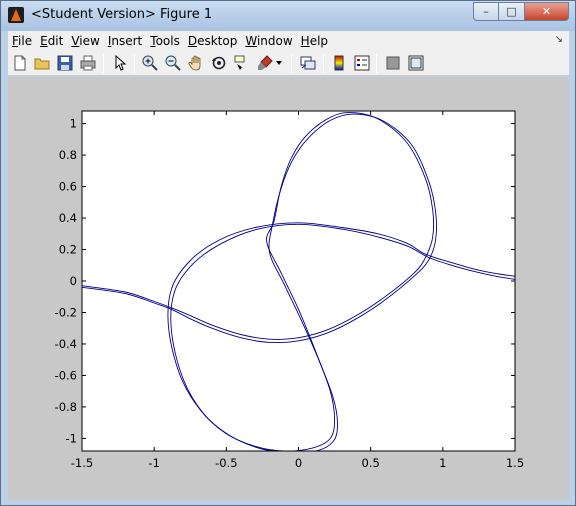 The image size is (576, 506). I want to click on menu-tools: Tools, so click(165, 41).